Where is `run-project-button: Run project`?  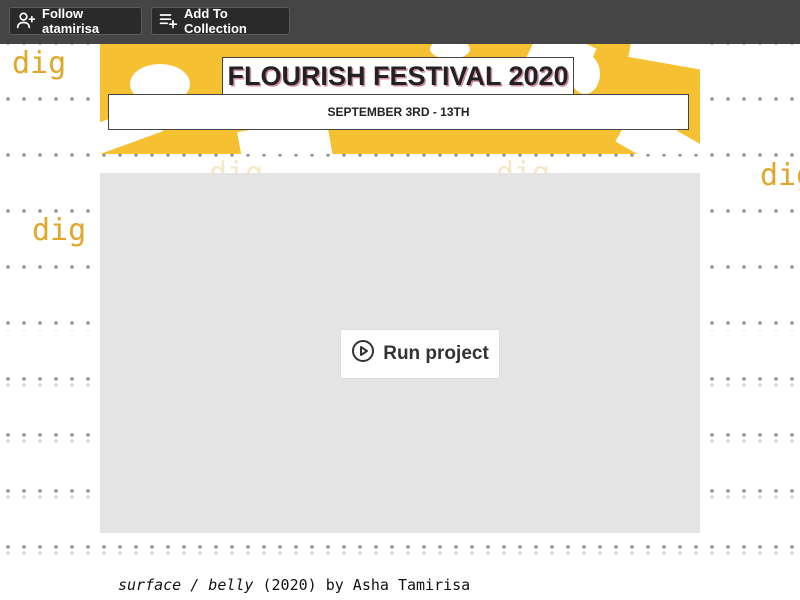
run-project-button: Run project is located at coordinates (420, 354).